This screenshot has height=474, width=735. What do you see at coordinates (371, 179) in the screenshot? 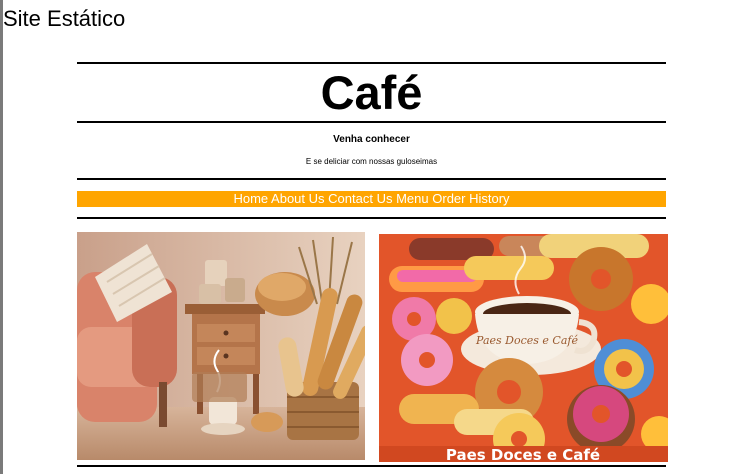
I see `divider-above-nav` at bounding box center [371, 179].